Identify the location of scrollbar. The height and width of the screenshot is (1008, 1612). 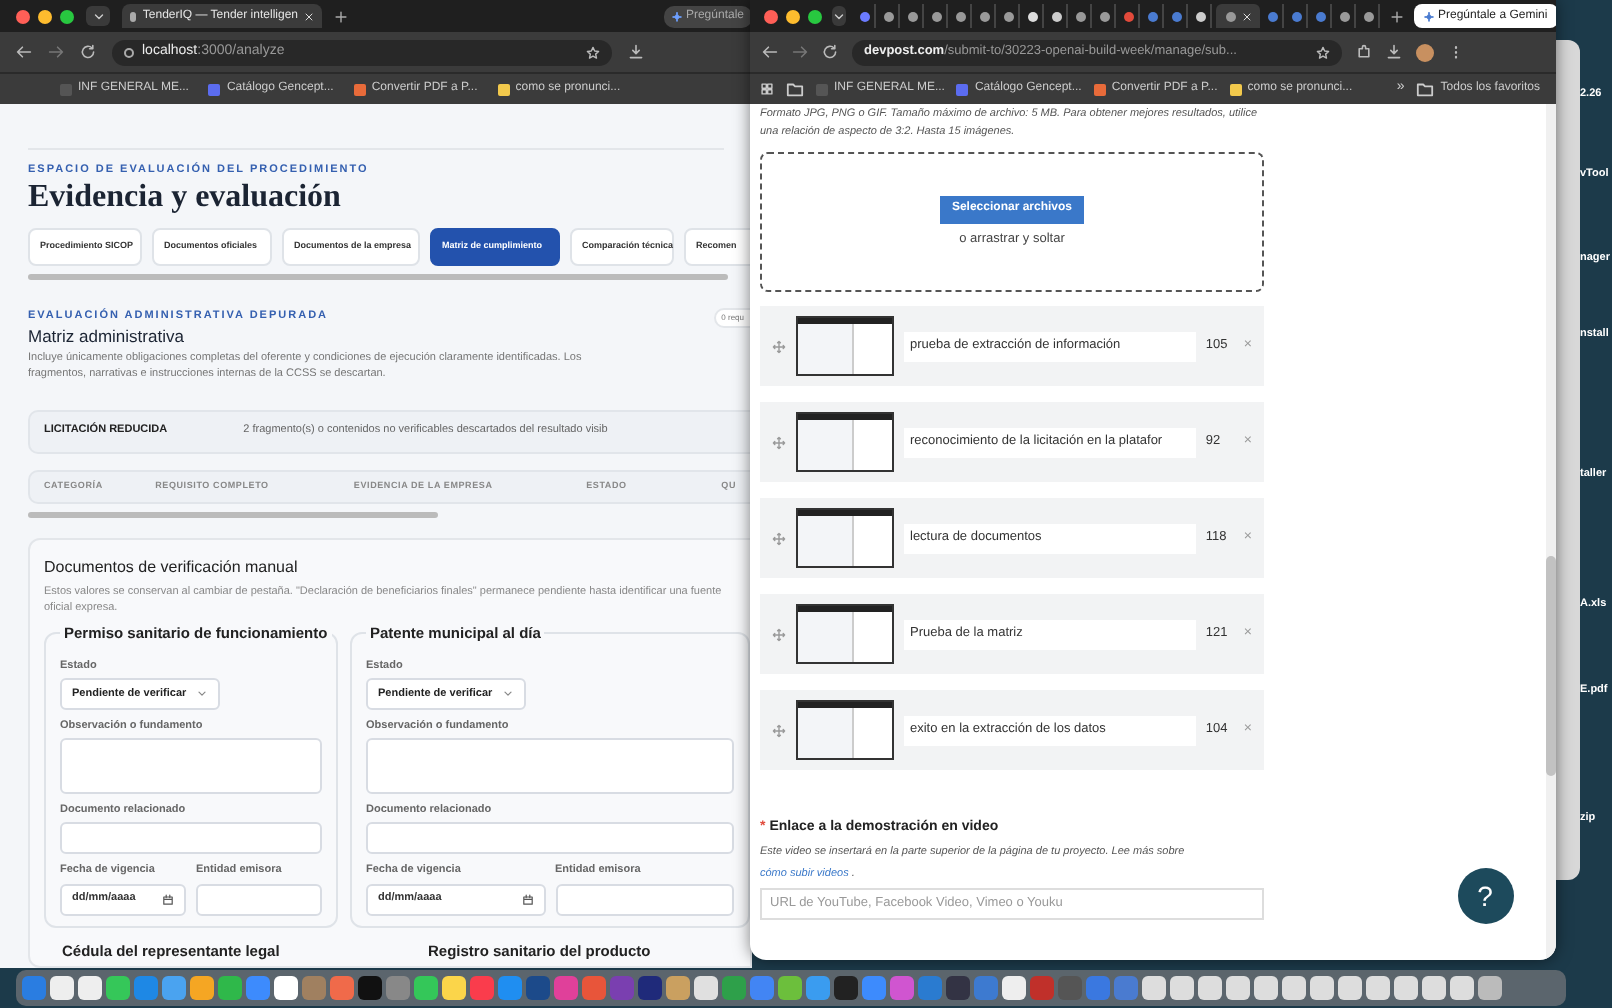
(1551, 532).